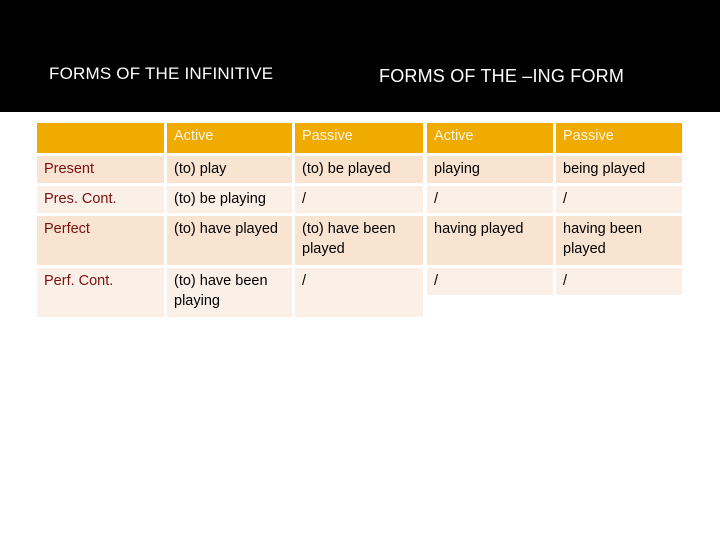  Describe the element at coordinates (619, 240) in the screenshot. I see `cell-passive: having been played` at that location.